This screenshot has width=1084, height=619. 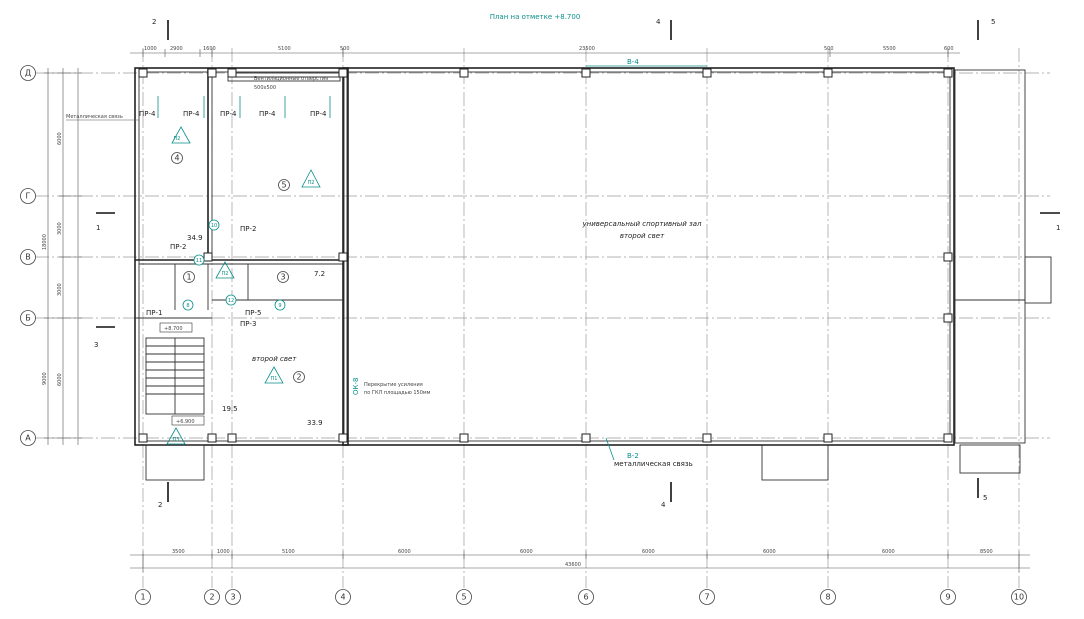 I want to click on svg-text: 1000, so click(x=150, y=49).